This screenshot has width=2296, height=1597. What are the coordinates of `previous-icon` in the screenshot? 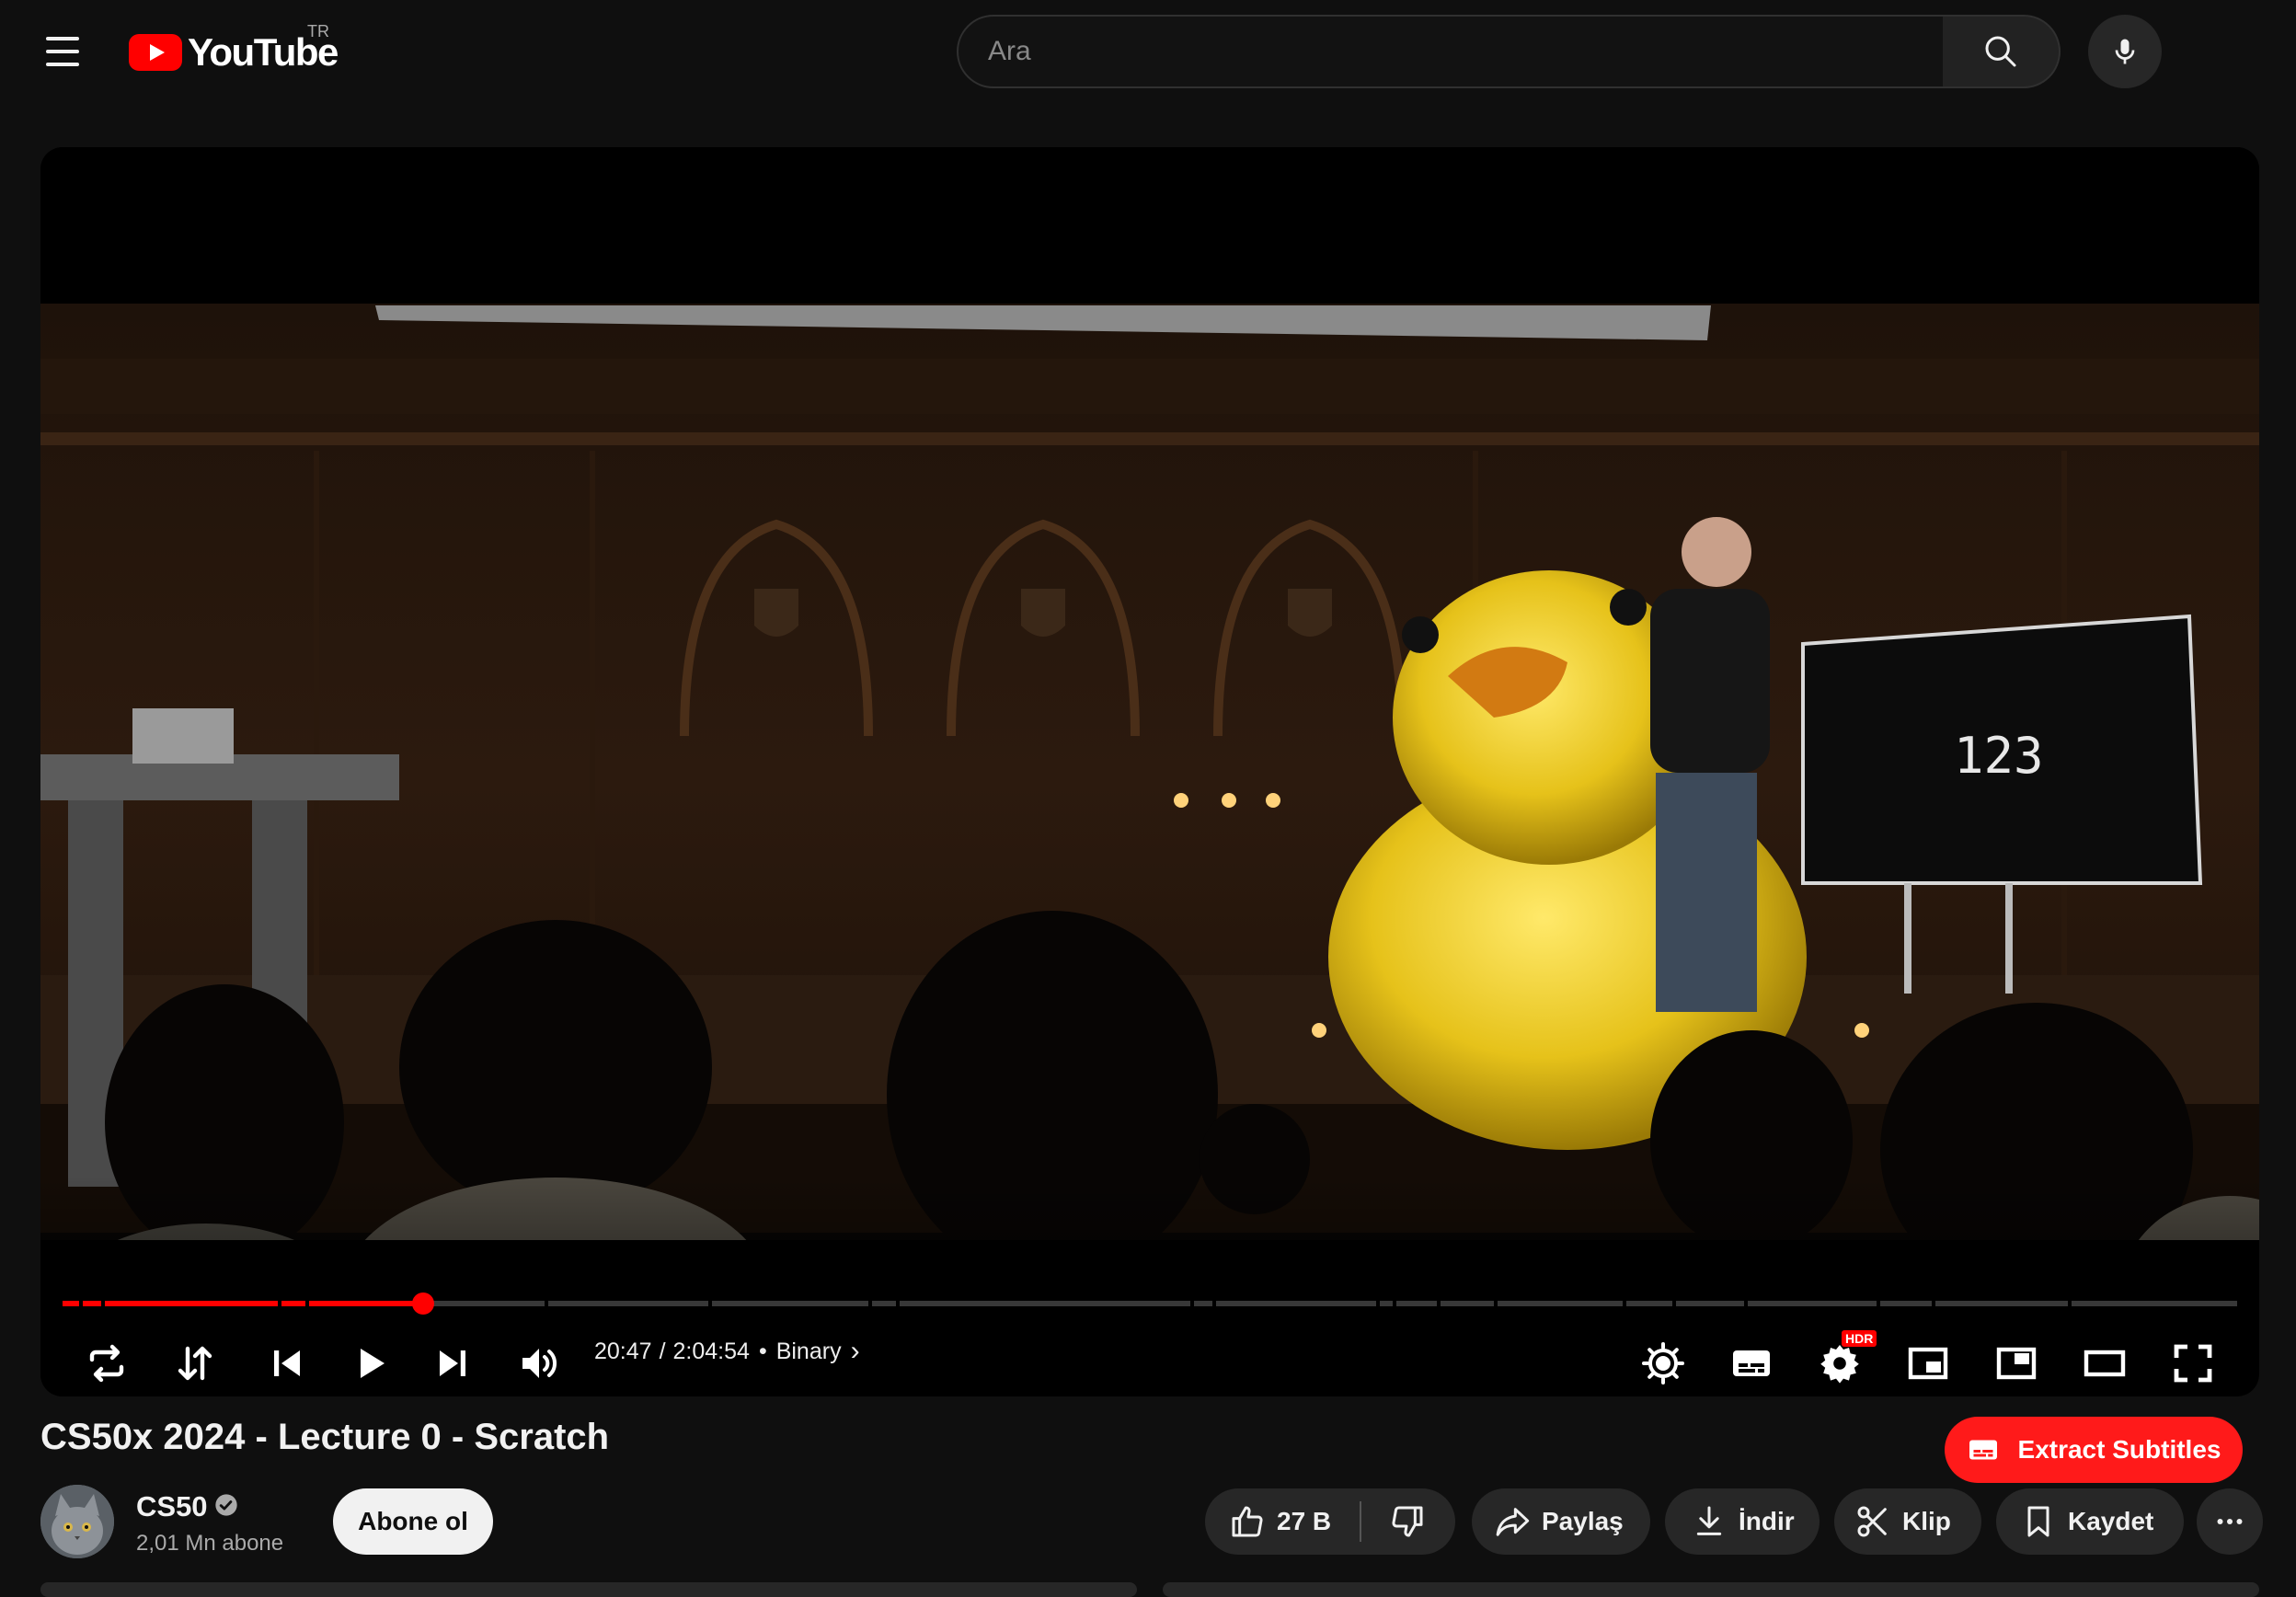 It's located at (287, 1363).